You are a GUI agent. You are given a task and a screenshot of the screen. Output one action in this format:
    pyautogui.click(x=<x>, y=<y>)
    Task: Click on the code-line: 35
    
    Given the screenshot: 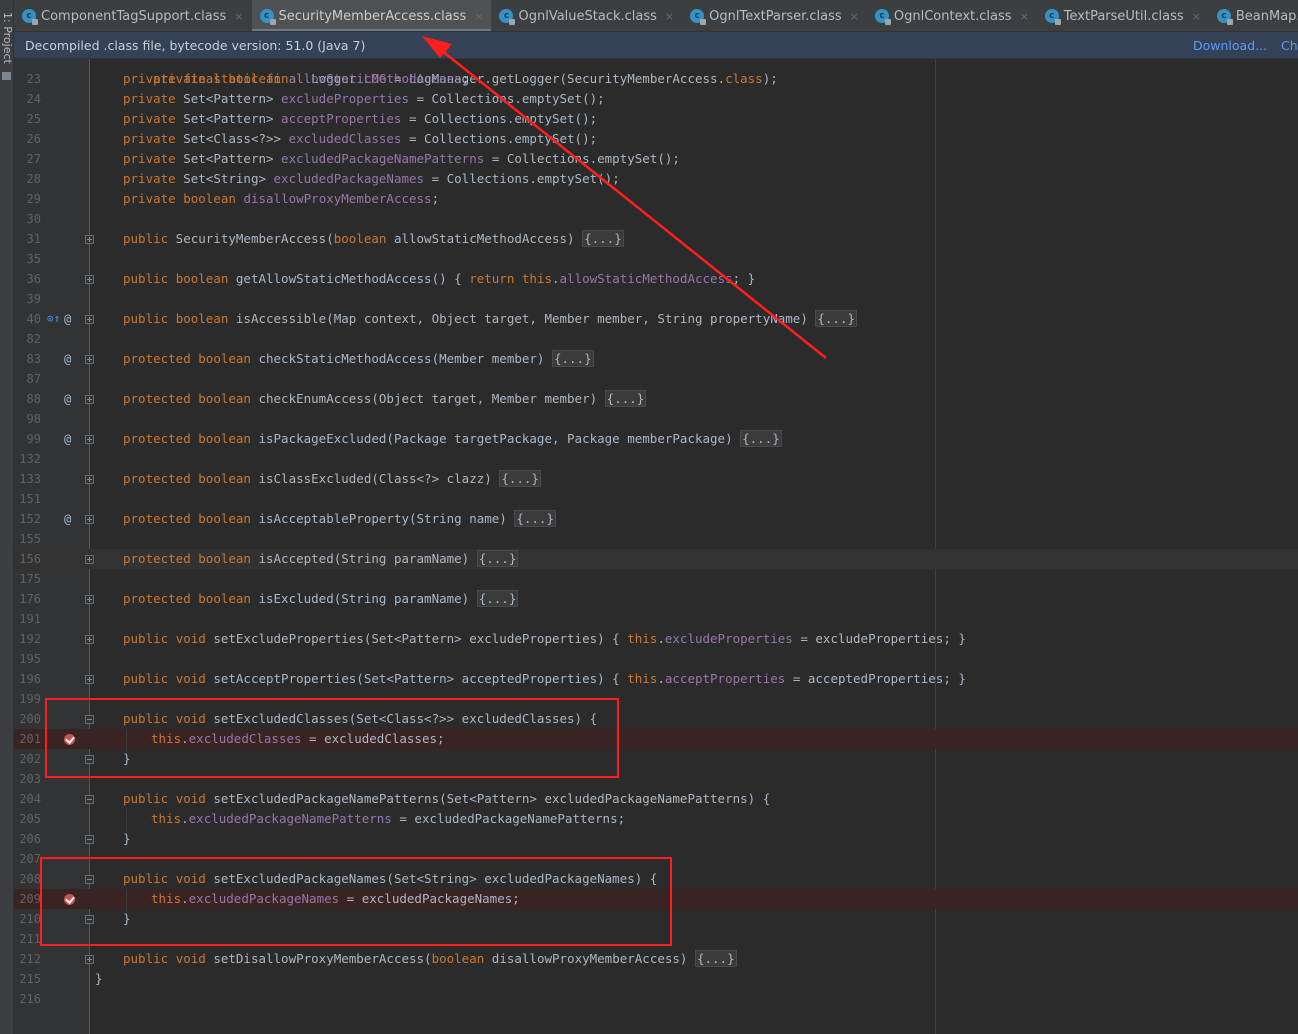 What is the action you would take?
    pyautogui.click(x=656, y=259)
    